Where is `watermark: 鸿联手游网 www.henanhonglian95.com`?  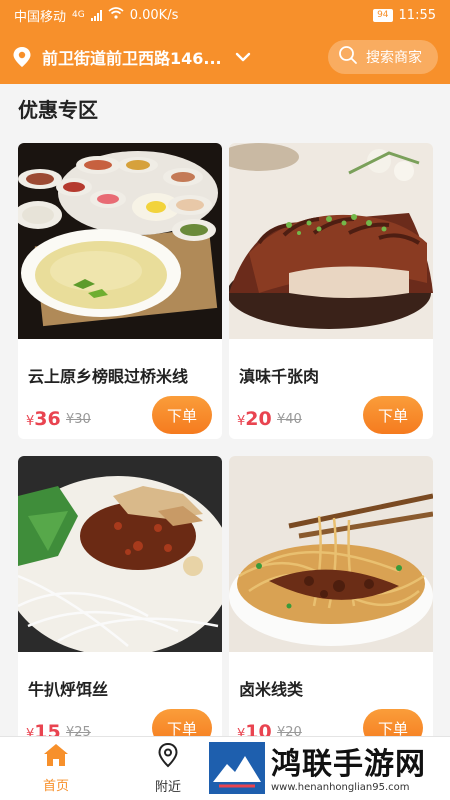
watermark: 鸿联手游网 www.henanhonglian95.com is located at coordinates (327, 770).